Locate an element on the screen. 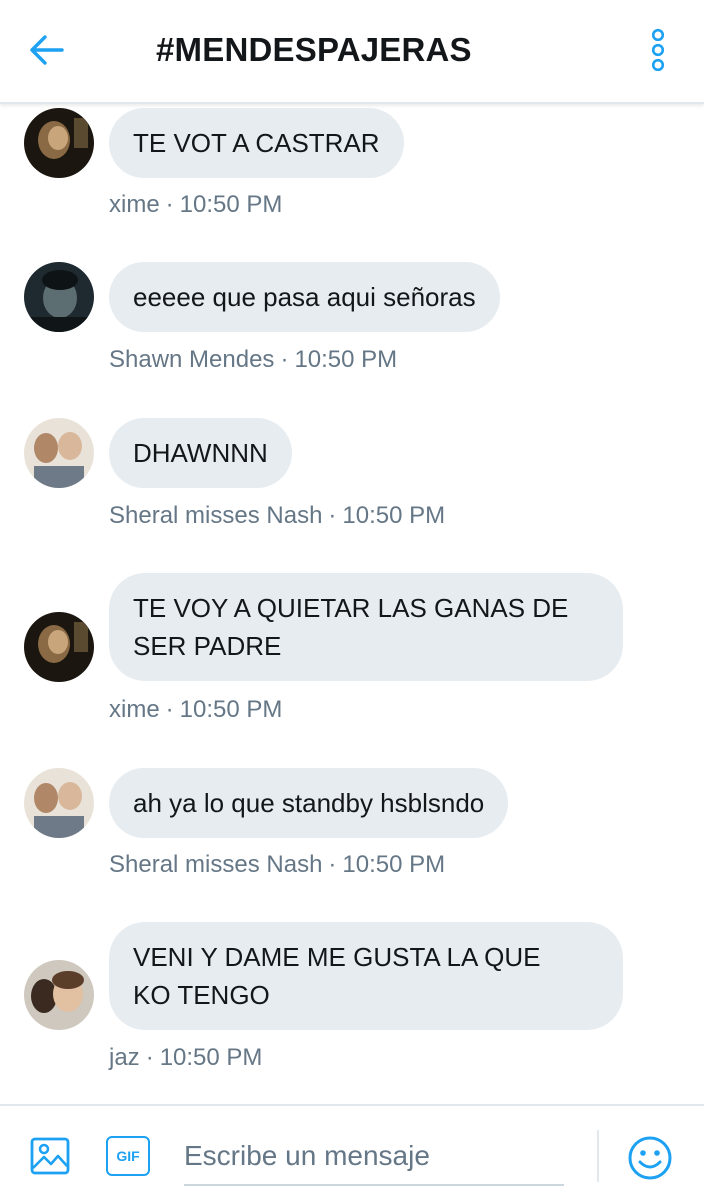 The width and height of the screenshot is (704, 1200). message-bubble: VENI Y DAME ME GUSTA LA QUE KO TENGO is located at coordinates (366, 976).